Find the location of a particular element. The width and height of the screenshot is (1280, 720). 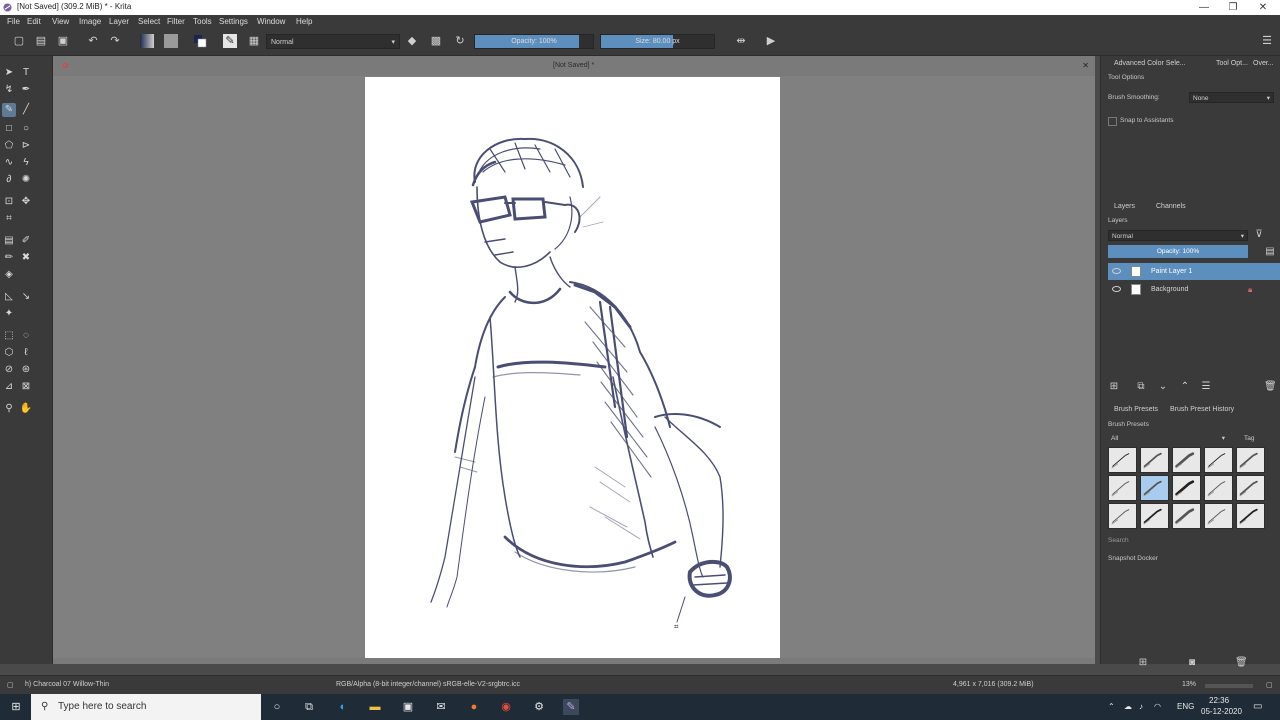

menu-help: Help is located at coordinates (304, 21).